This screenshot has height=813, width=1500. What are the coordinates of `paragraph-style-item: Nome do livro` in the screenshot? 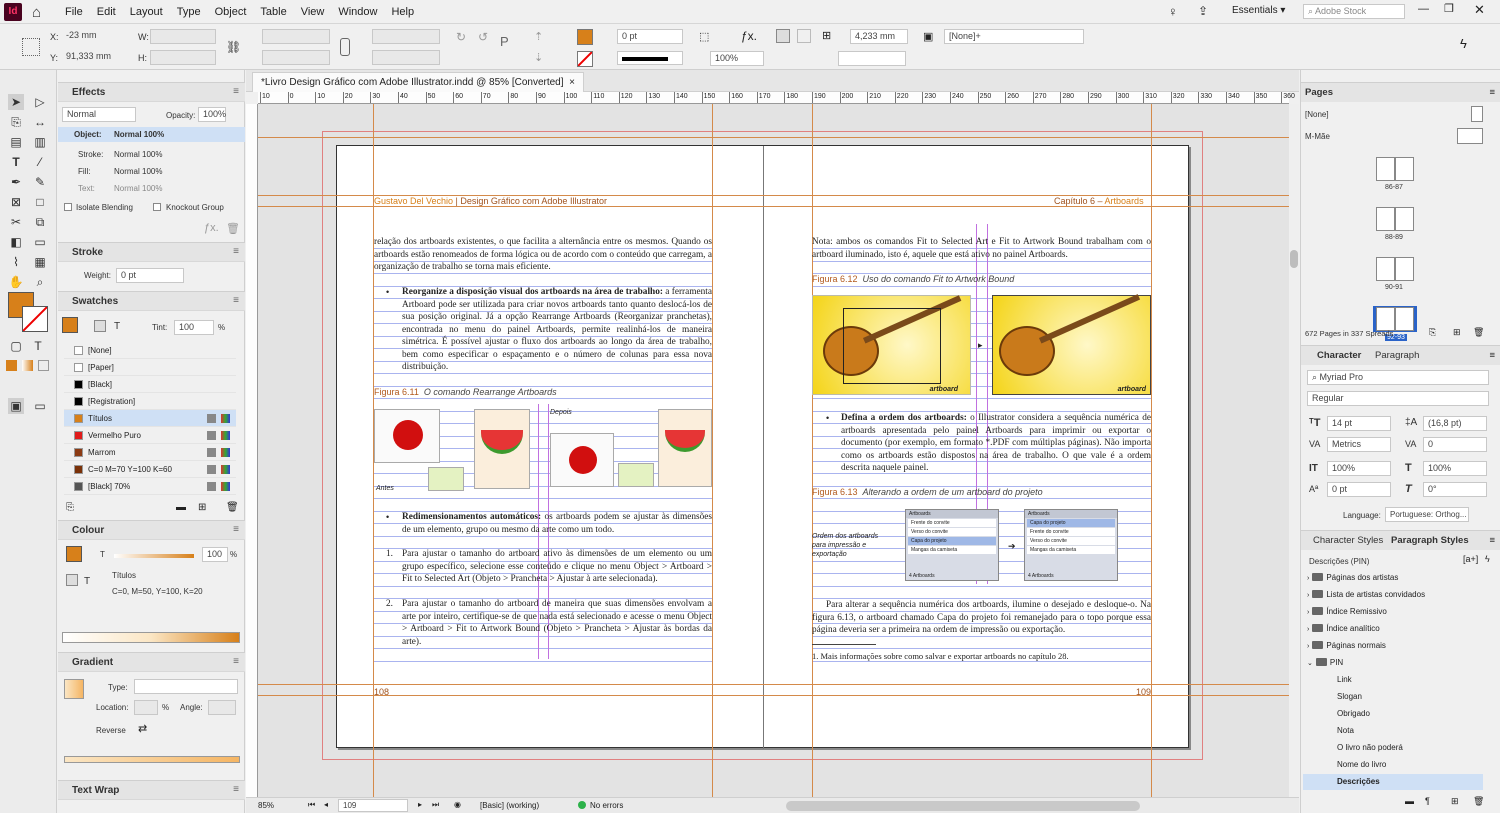 It's located at (1393, 765).